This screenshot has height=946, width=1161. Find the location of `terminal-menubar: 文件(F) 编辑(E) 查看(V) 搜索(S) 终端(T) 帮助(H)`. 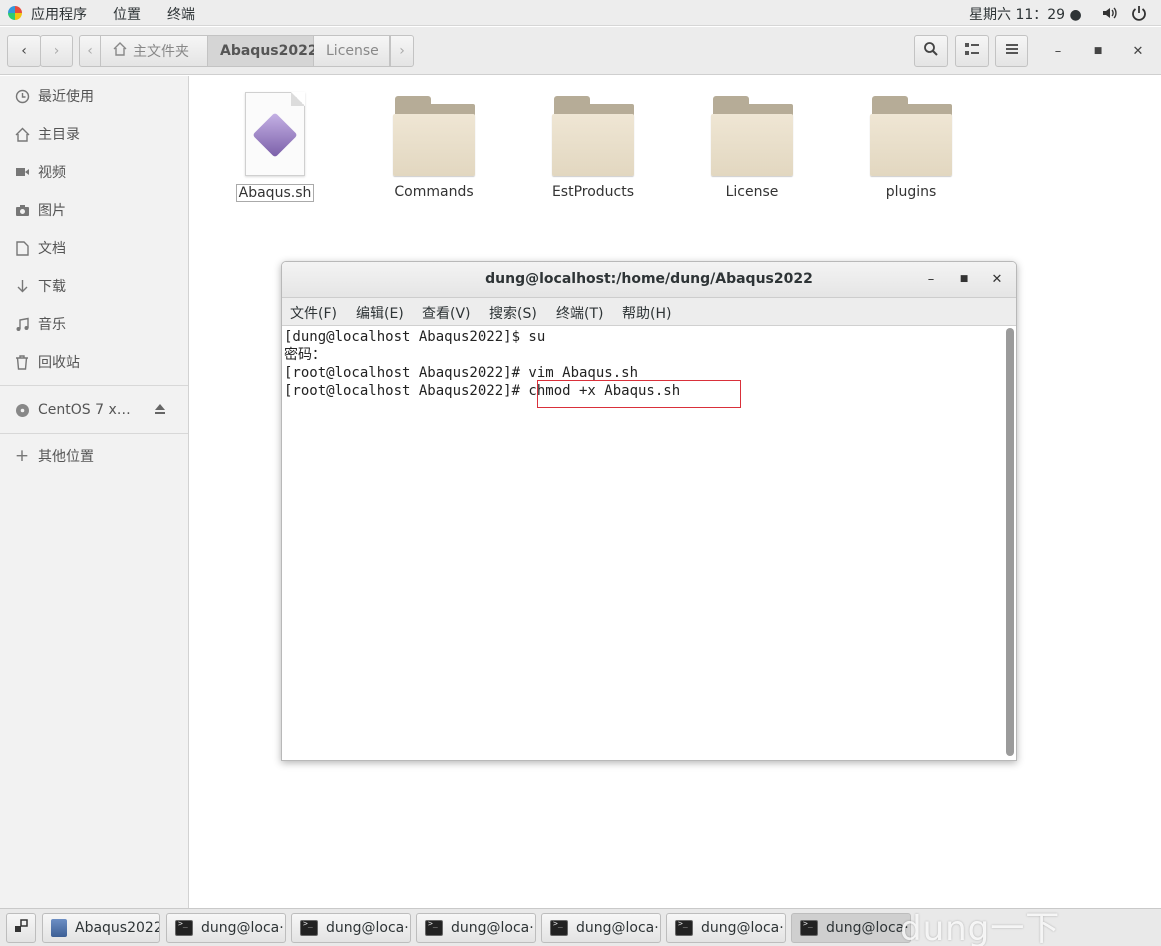

terminal-menubar: 文件(F) 编辑(E) 查看(V) 搜索(S) 终端(T) 帮助(H) is located at coordinates (649, 312).